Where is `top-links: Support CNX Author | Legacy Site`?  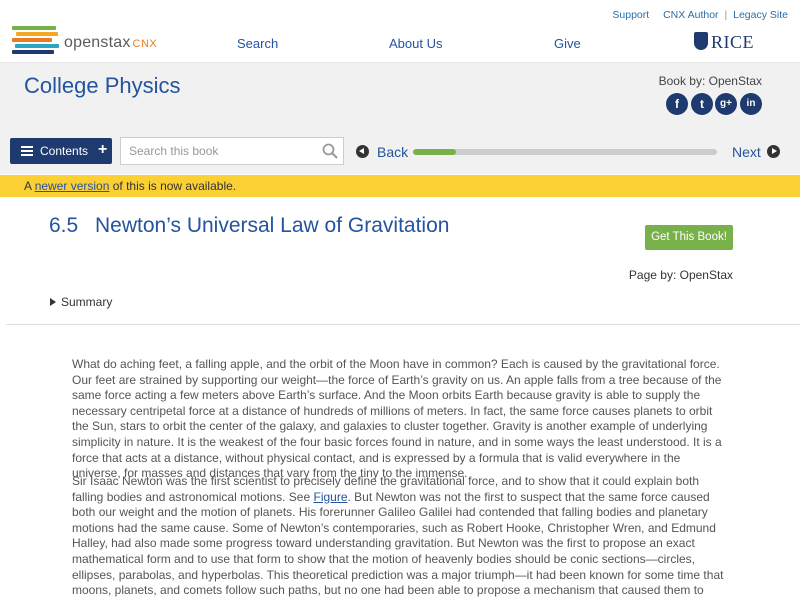
top-links: Support CNX Author | Legacy Site is located at coordinates (700, 15).